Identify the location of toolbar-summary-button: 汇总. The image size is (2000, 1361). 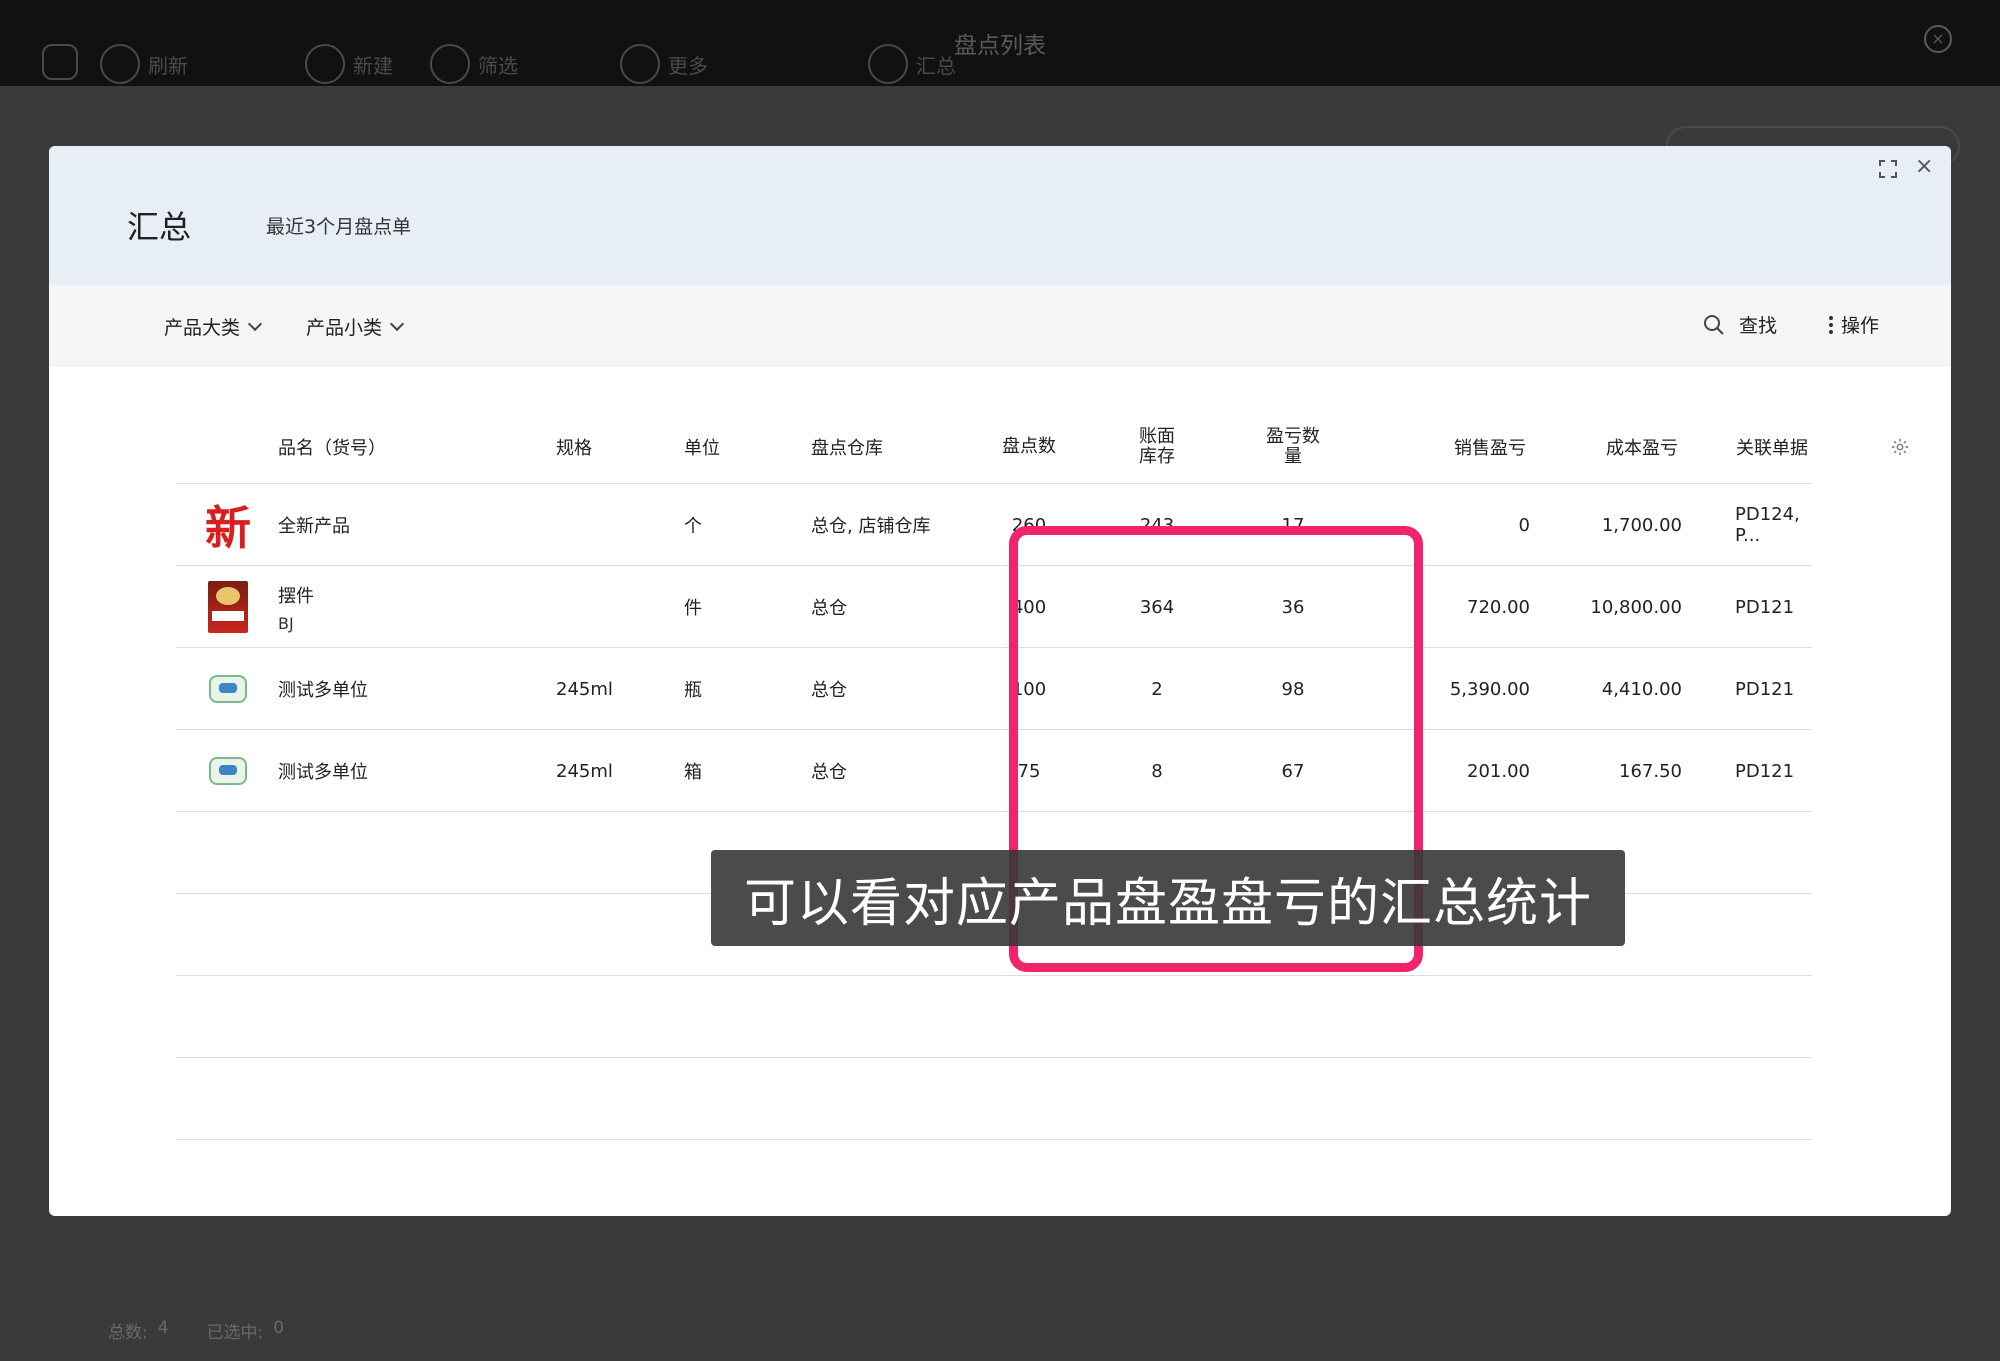
(912, 64).